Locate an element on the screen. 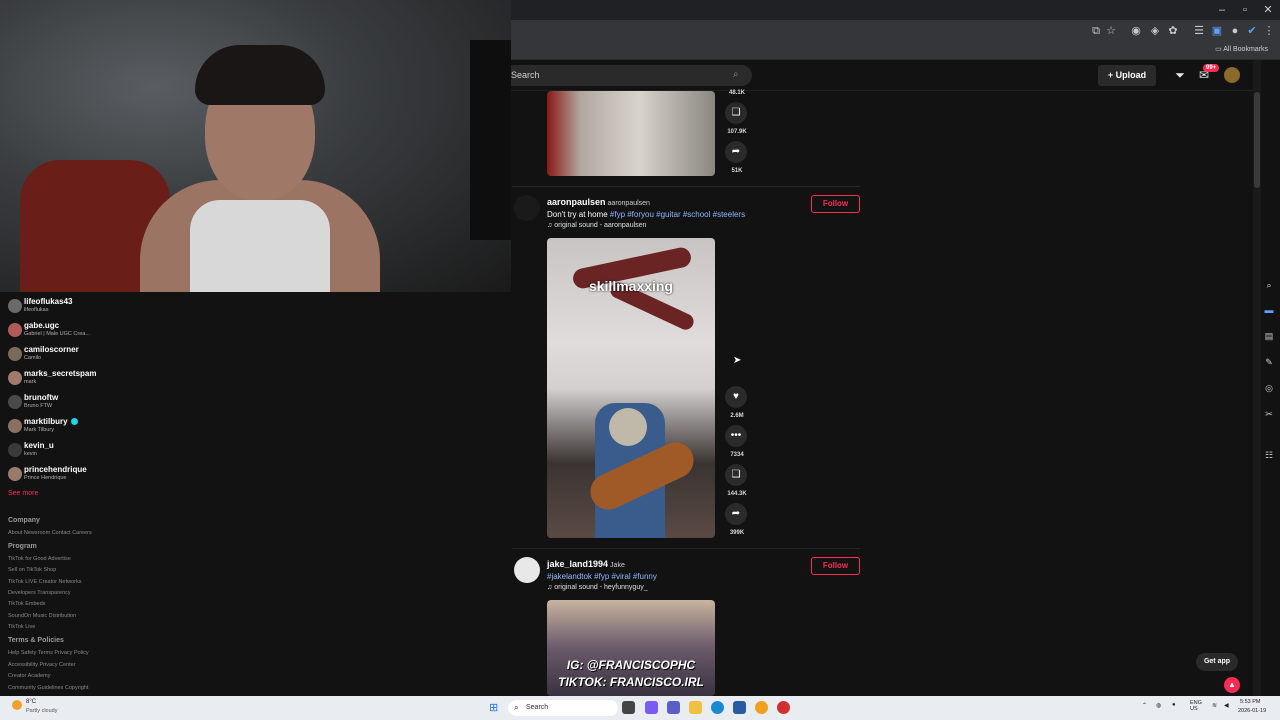  sound-link: ♫ original sound - aaronpaulsen is located at coordinates (596, 225).